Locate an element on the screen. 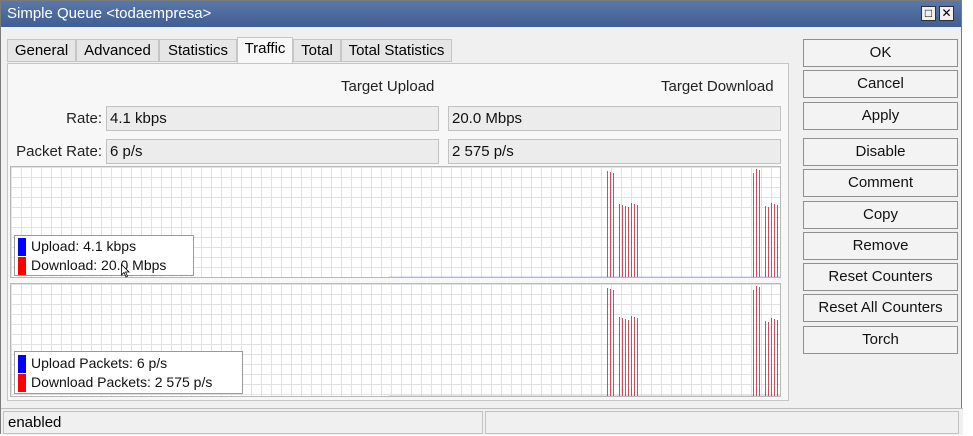  legend-download-packets-text: Download Packets: 2 575 p/s is located at coordinates (122, 382).